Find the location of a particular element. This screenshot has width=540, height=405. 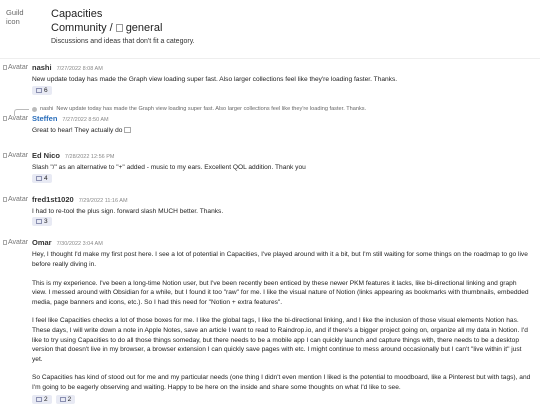

reply-author: nashi is located at coordinates (47, 109).